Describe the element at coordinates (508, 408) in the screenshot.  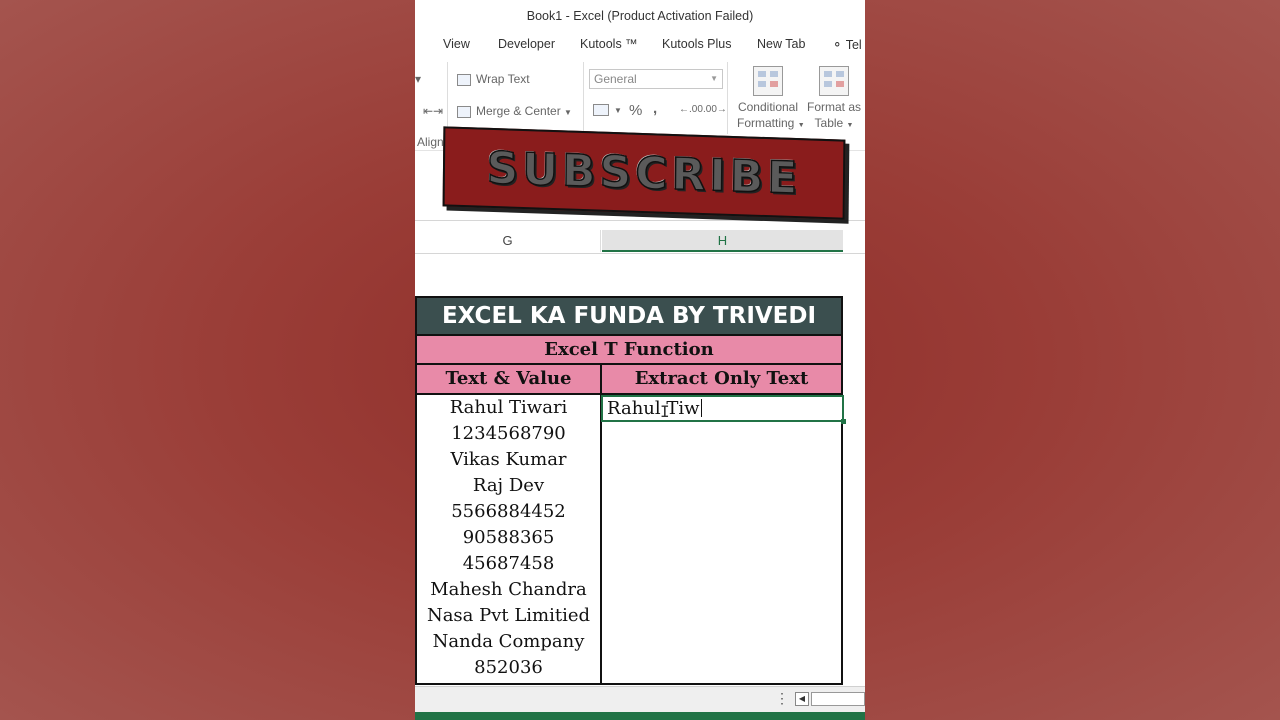
I see `cell-value: Rahul Tiwari` at that location.